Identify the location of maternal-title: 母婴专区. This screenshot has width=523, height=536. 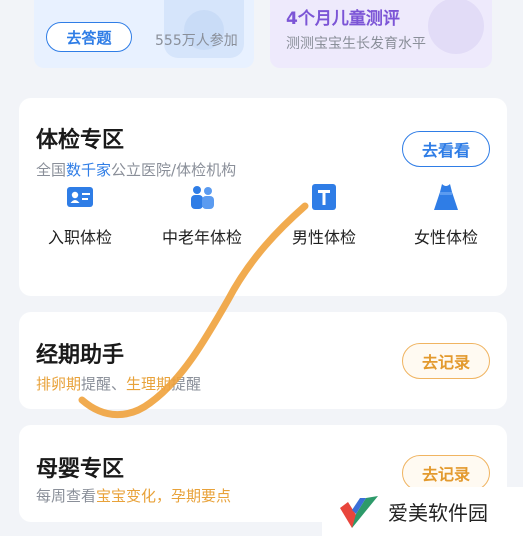
(80, 469).